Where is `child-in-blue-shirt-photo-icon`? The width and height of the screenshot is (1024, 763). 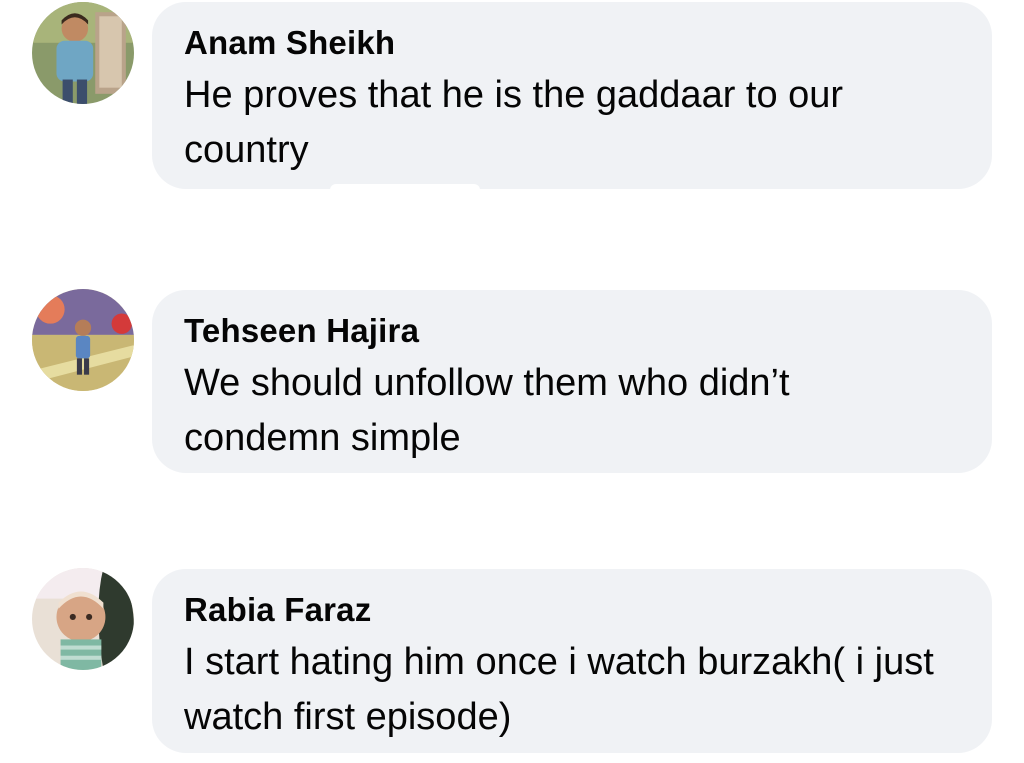 child-in-blue-shirt-photo-icon is located at coordinates (83, 53).